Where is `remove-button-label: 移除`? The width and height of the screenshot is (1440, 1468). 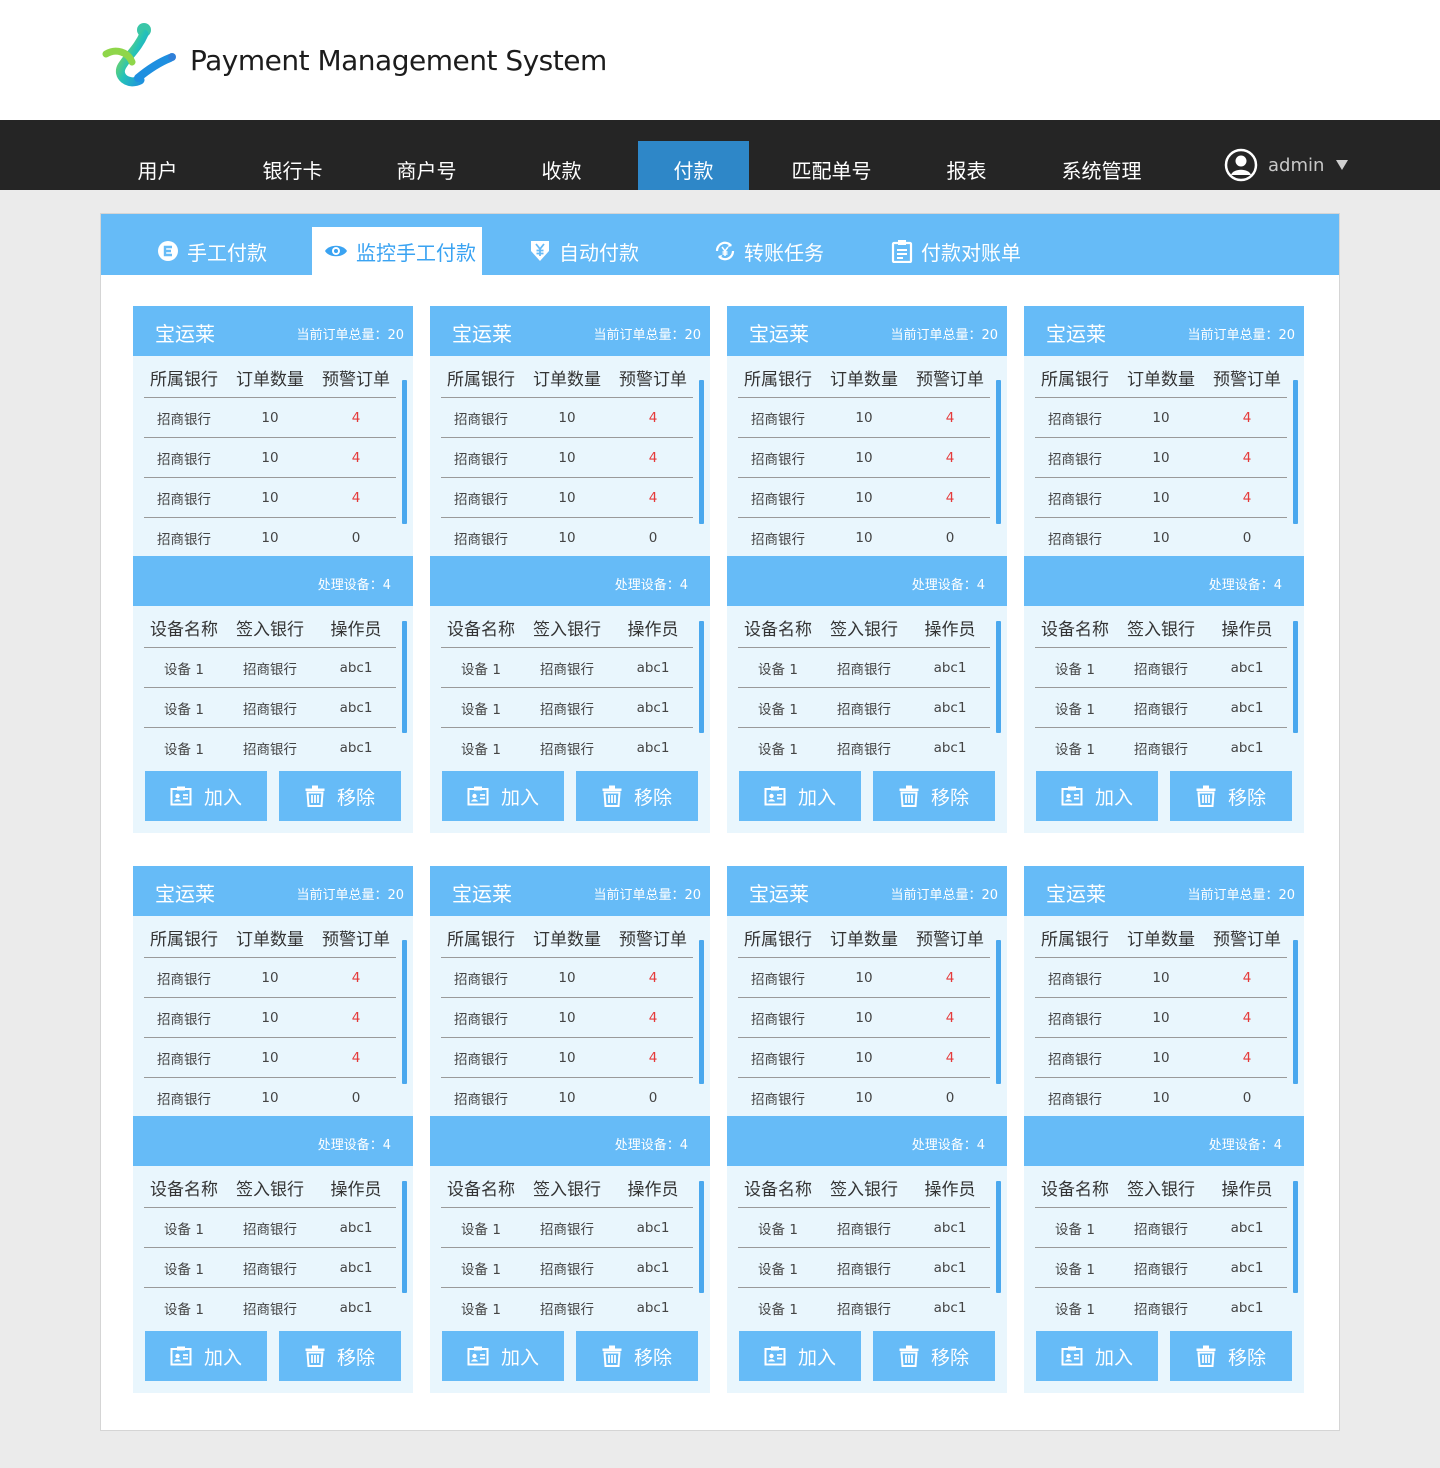 remove-button-label: 移除 is located at coordinates (355, 1357).